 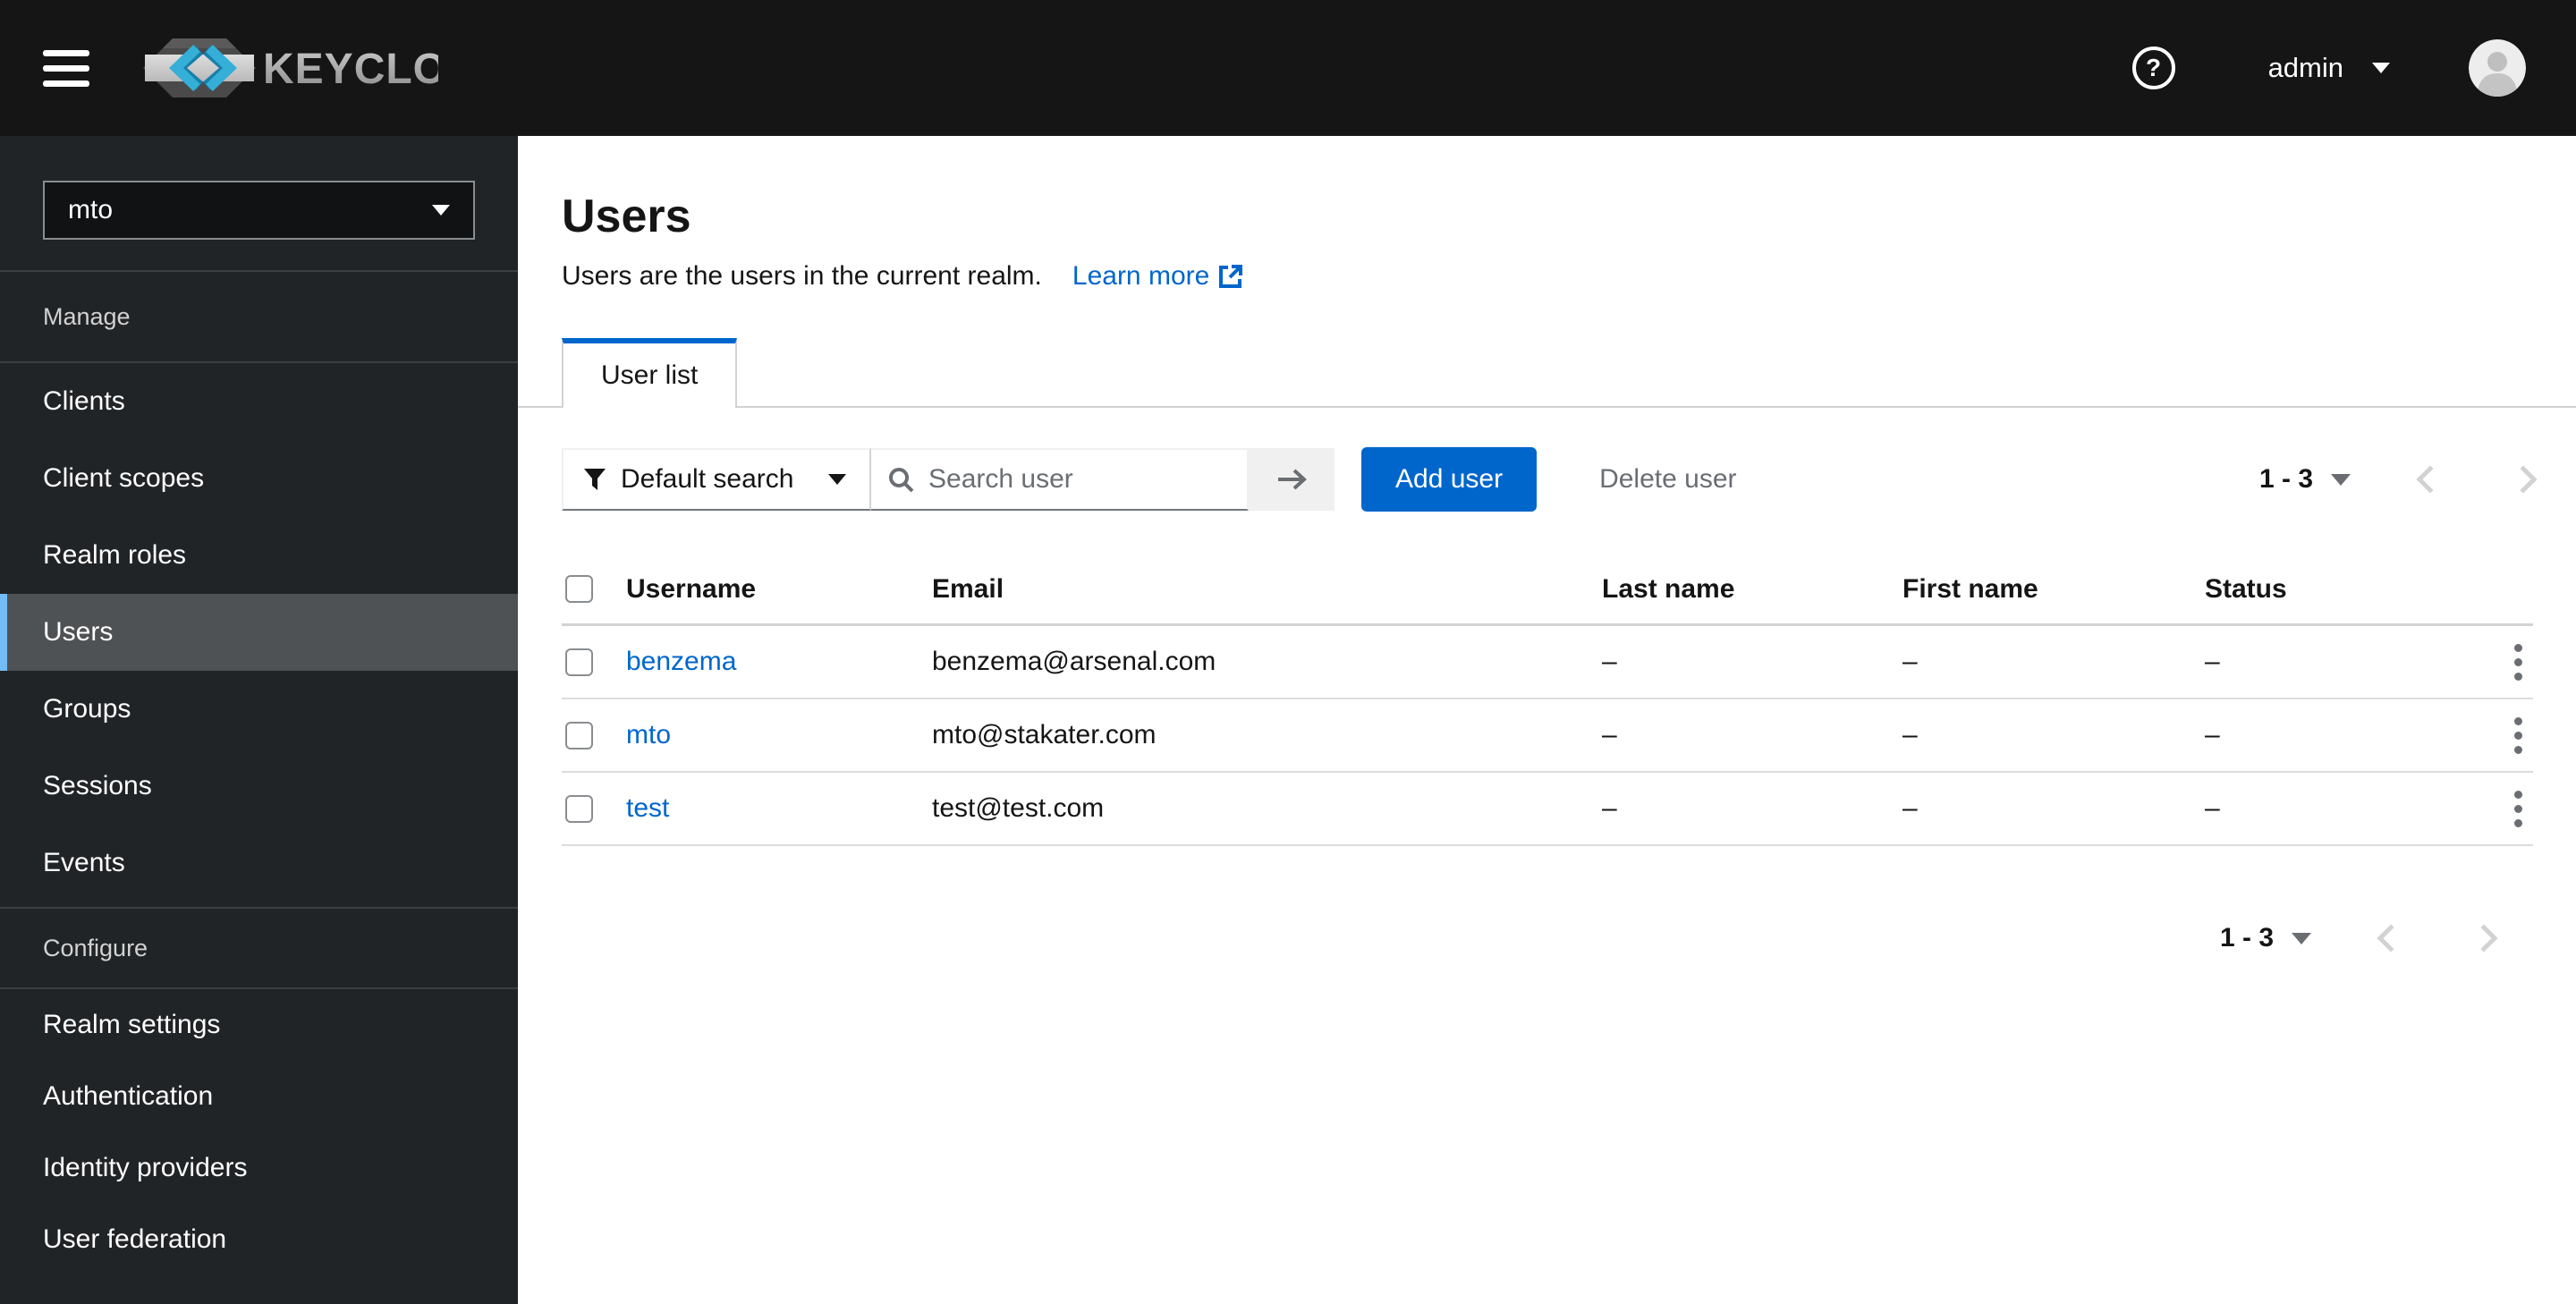 I want to click on table-row: benzema benzema@arsenal.com – – –, so click(x=1547, y=663).